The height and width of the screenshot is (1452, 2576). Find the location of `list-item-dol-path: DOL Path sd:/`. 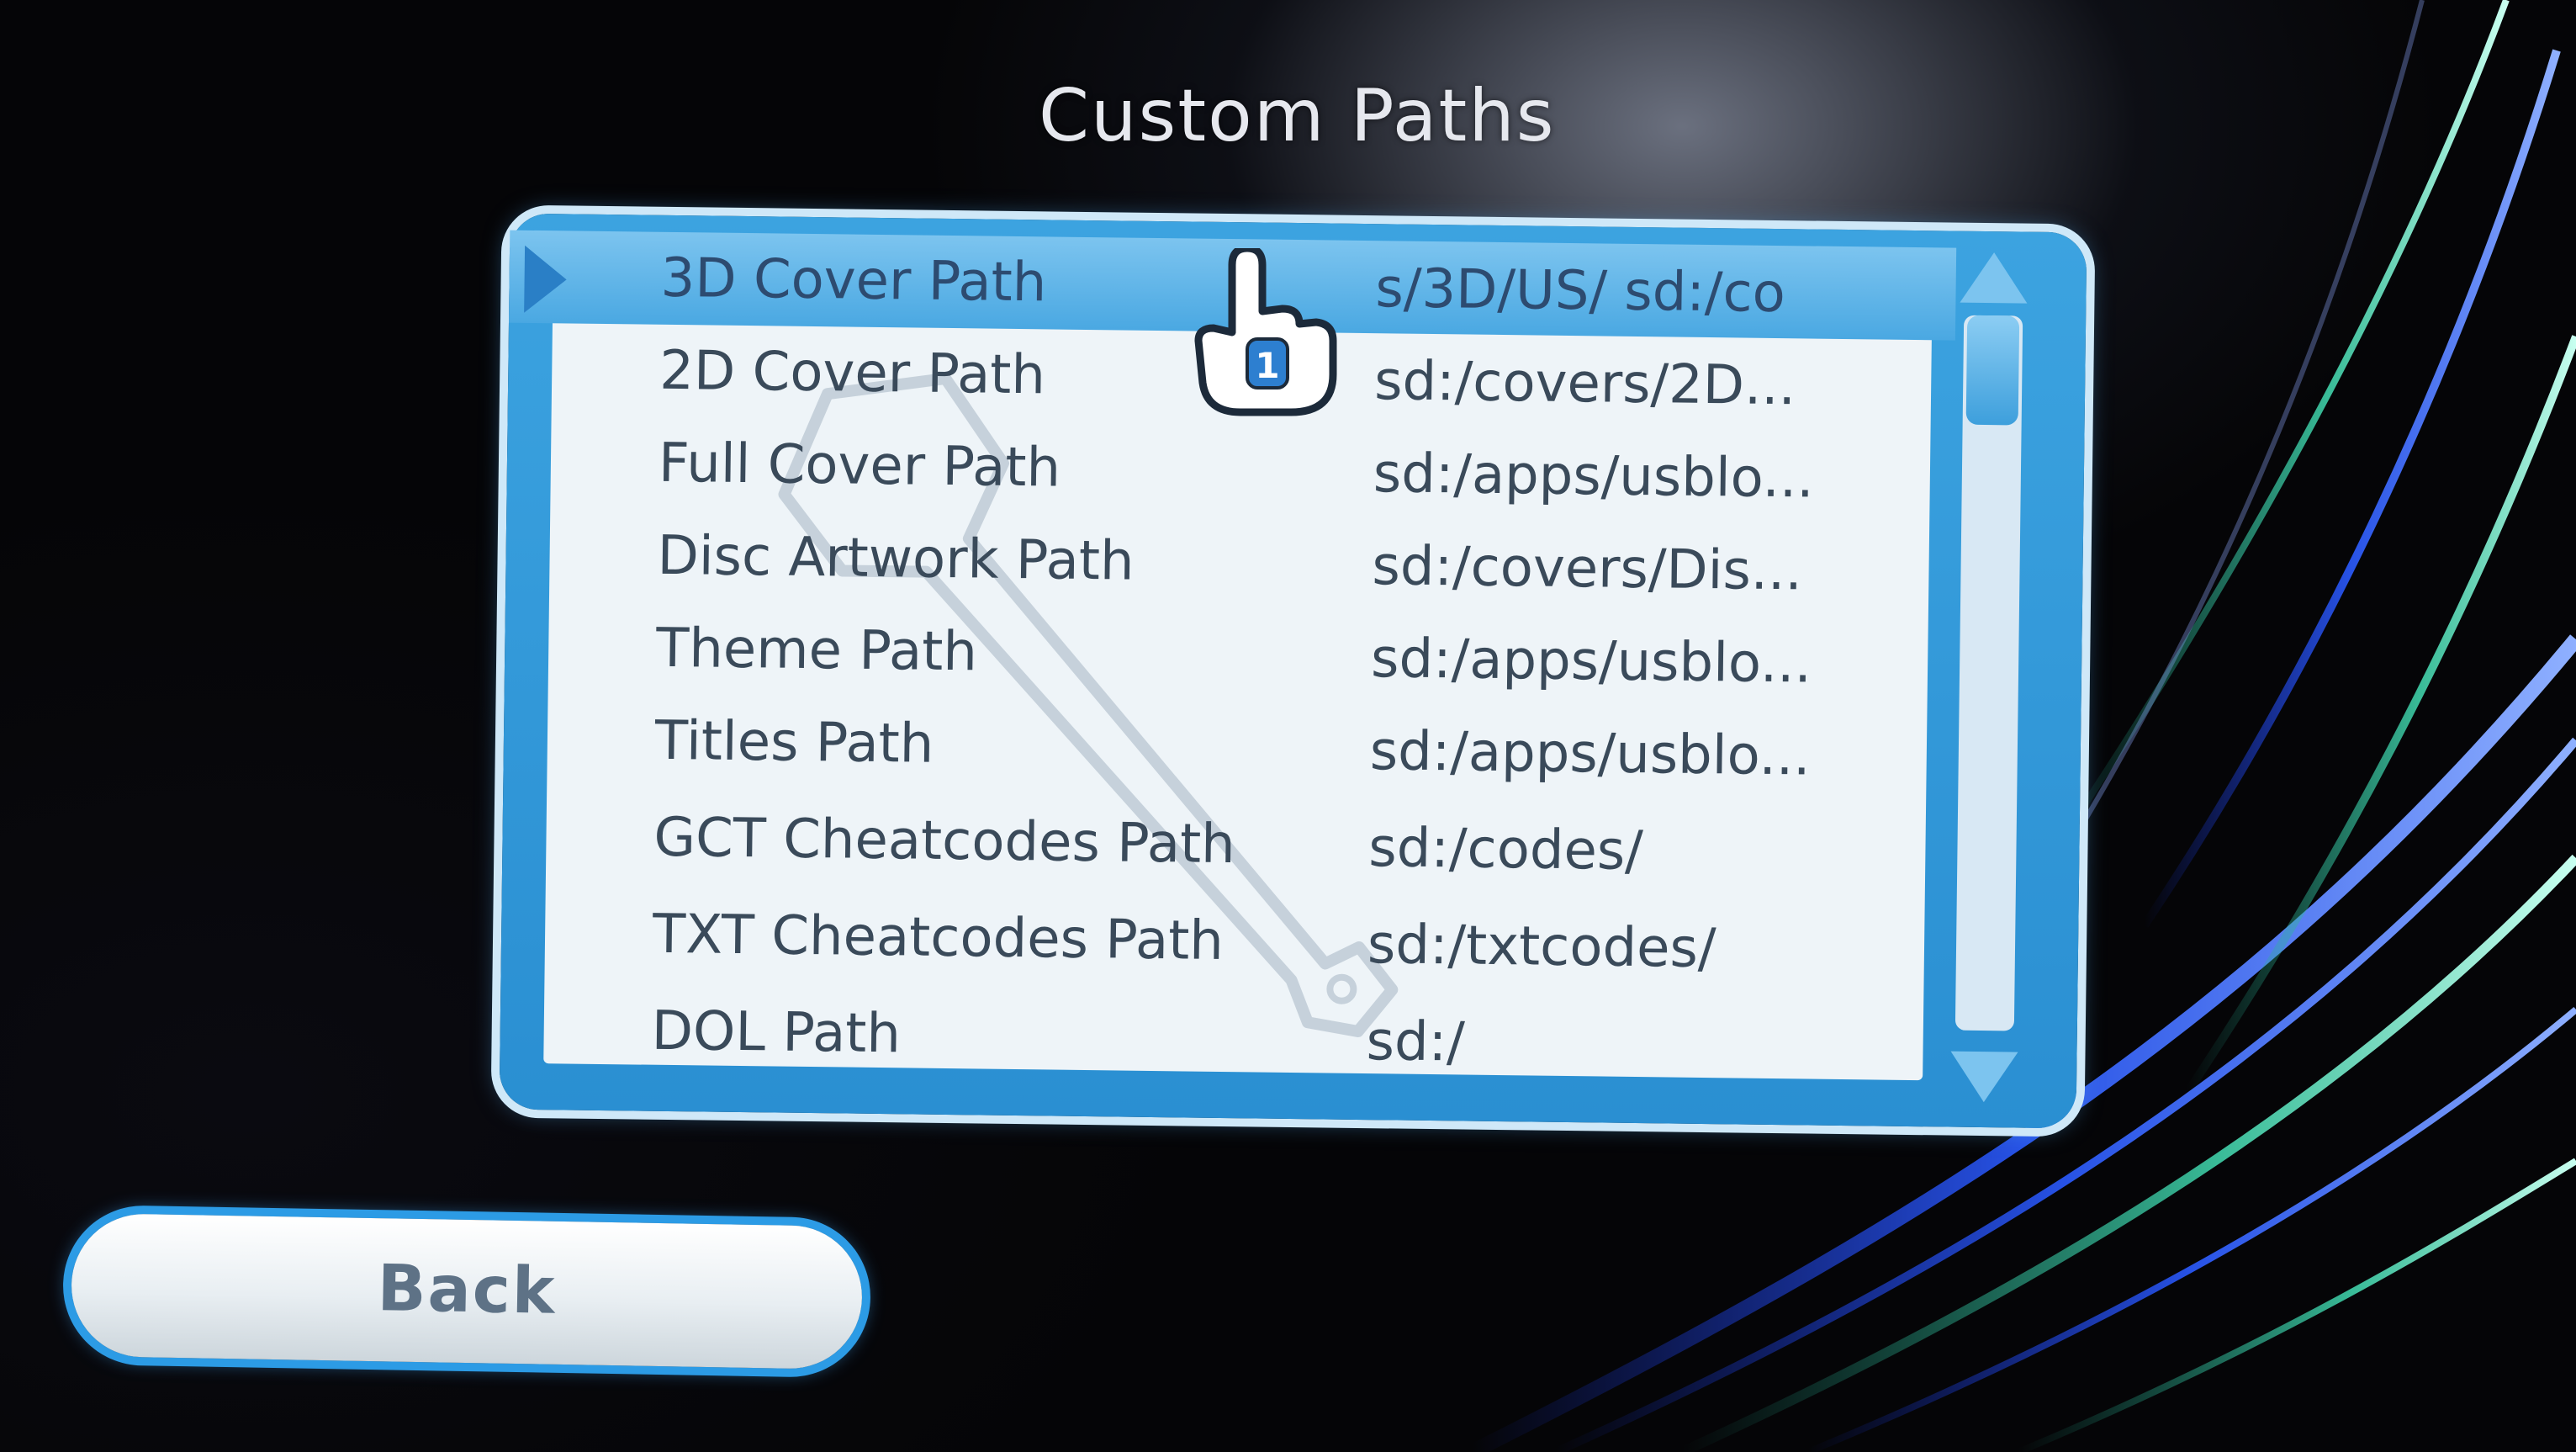

list-item-dol-path: DOL Path sd:/ is located at coordinates (1223, 1038).